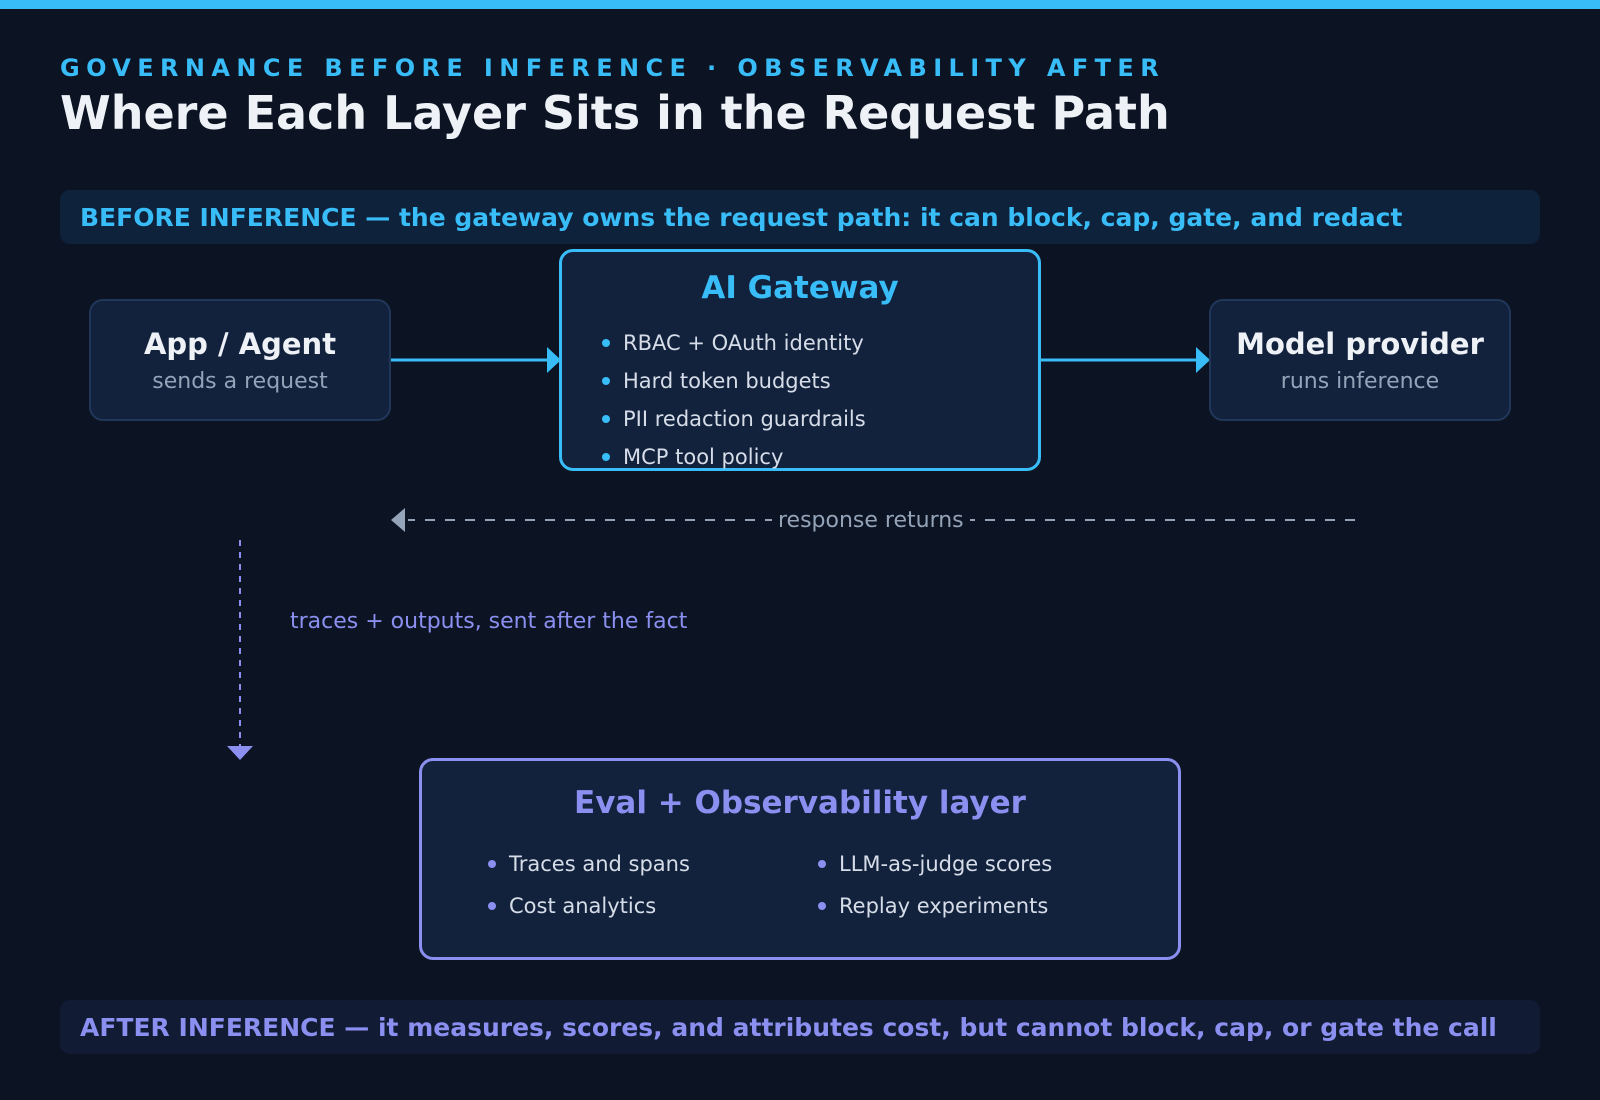  What do you see at coordinates (871, 520) in the screenshot?
I see `response-returns-label: response returns` at bounding box center [871, 520].